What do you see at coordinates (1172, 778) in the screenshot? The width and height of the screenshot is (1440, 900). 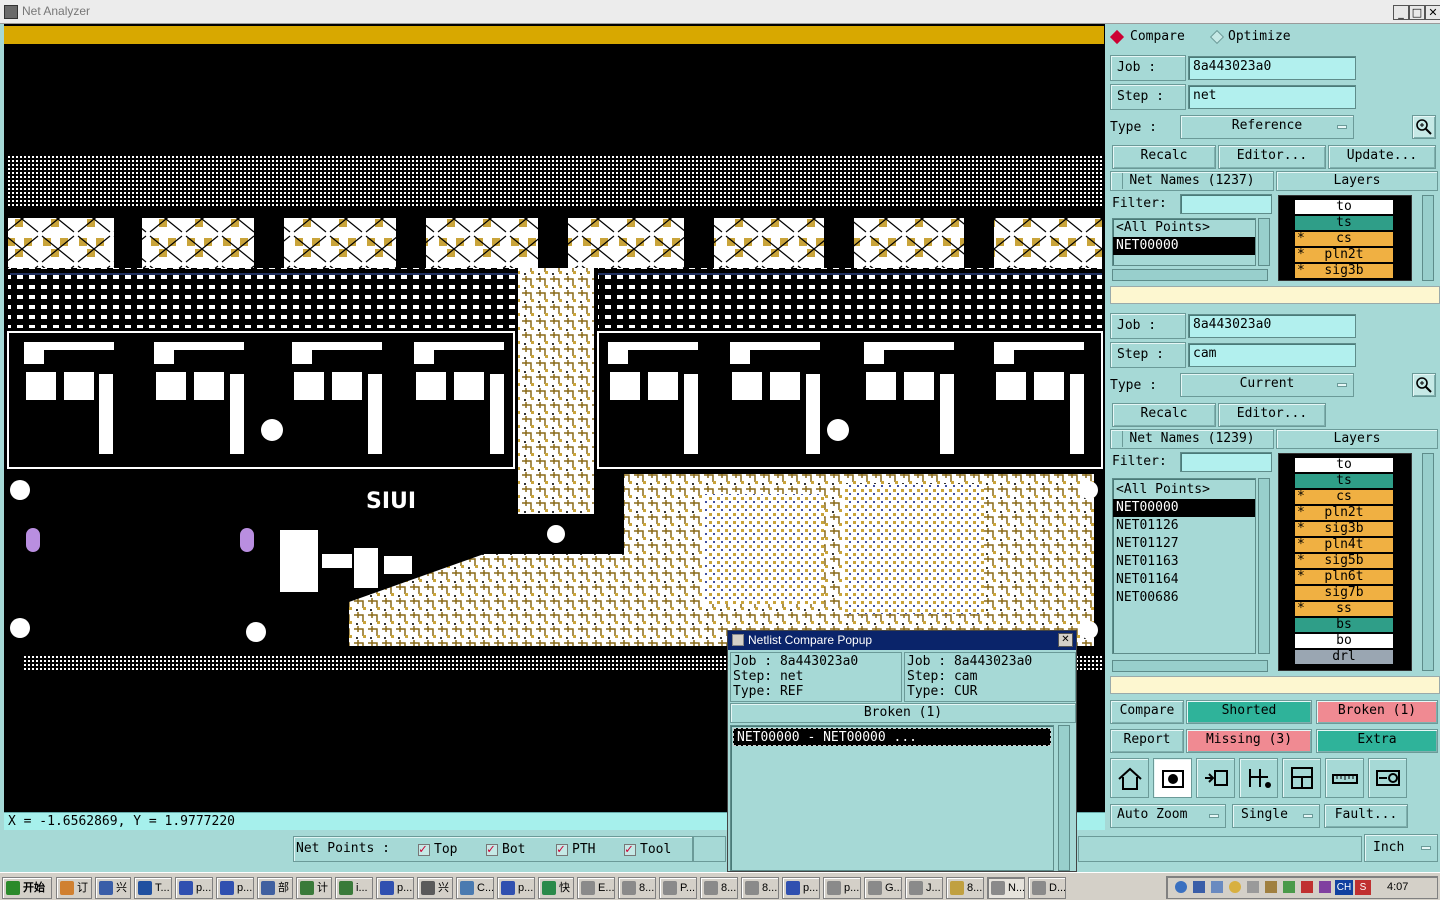 I see `snapshot-button` at bounding box center [1172, 778].